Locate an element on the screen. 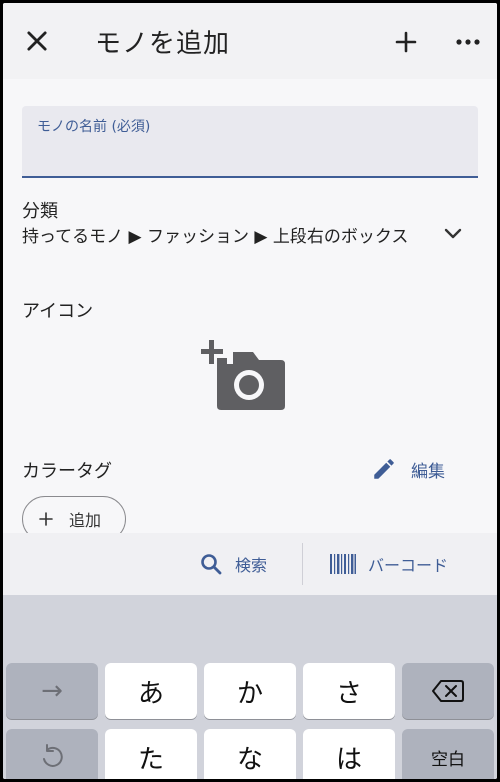  edit-button: 編集 is located at coordinates (408, 469).